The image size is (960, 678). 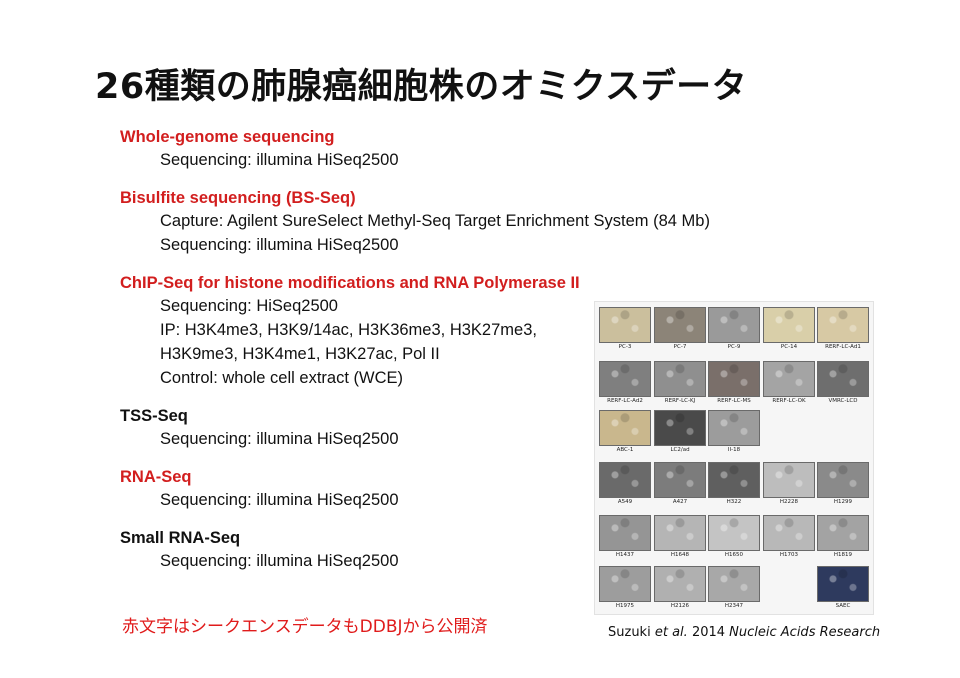 I want to click on cell-line-label: RERF-LC-MS, so click(x=734, y=401).